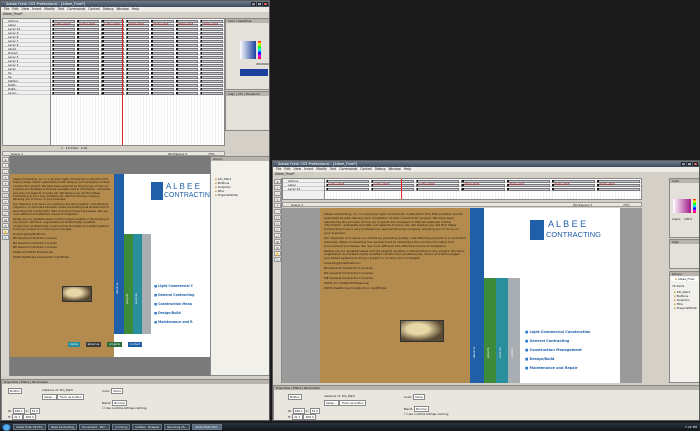 The height and width of the screenshot is (431, 700). What do you see at coordinates (5, 213) in the screenshot?
I see `brush-tool-icon: 🖌` at bounding box center [5, 213].